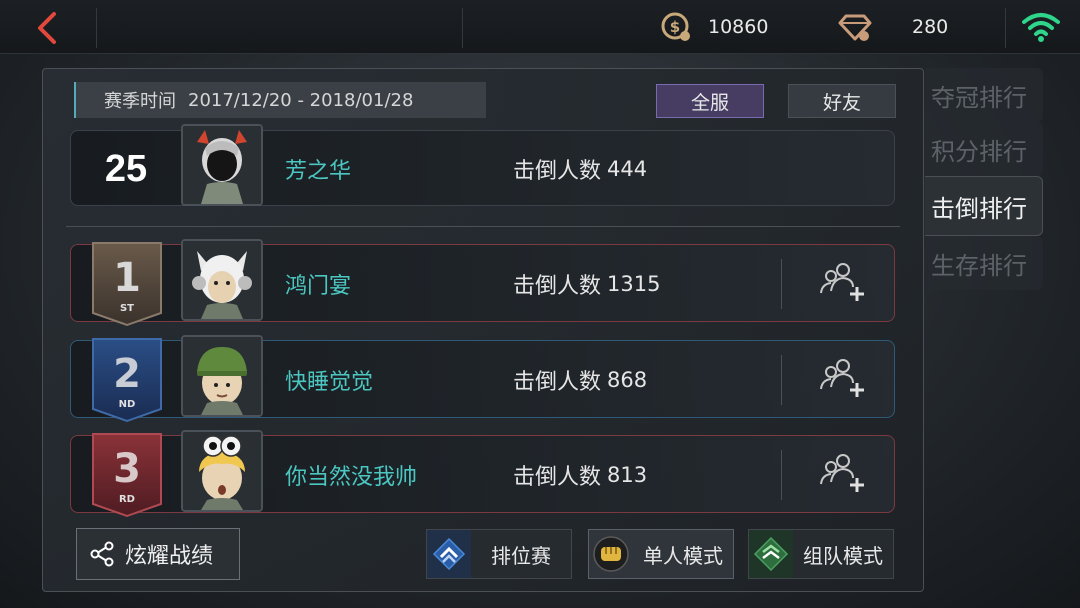 The width and height of the screenshot is (1080, 608). Describe the element at coordinates (893, 27) in the screenshot. I see `gem-balance: 280` at that location.